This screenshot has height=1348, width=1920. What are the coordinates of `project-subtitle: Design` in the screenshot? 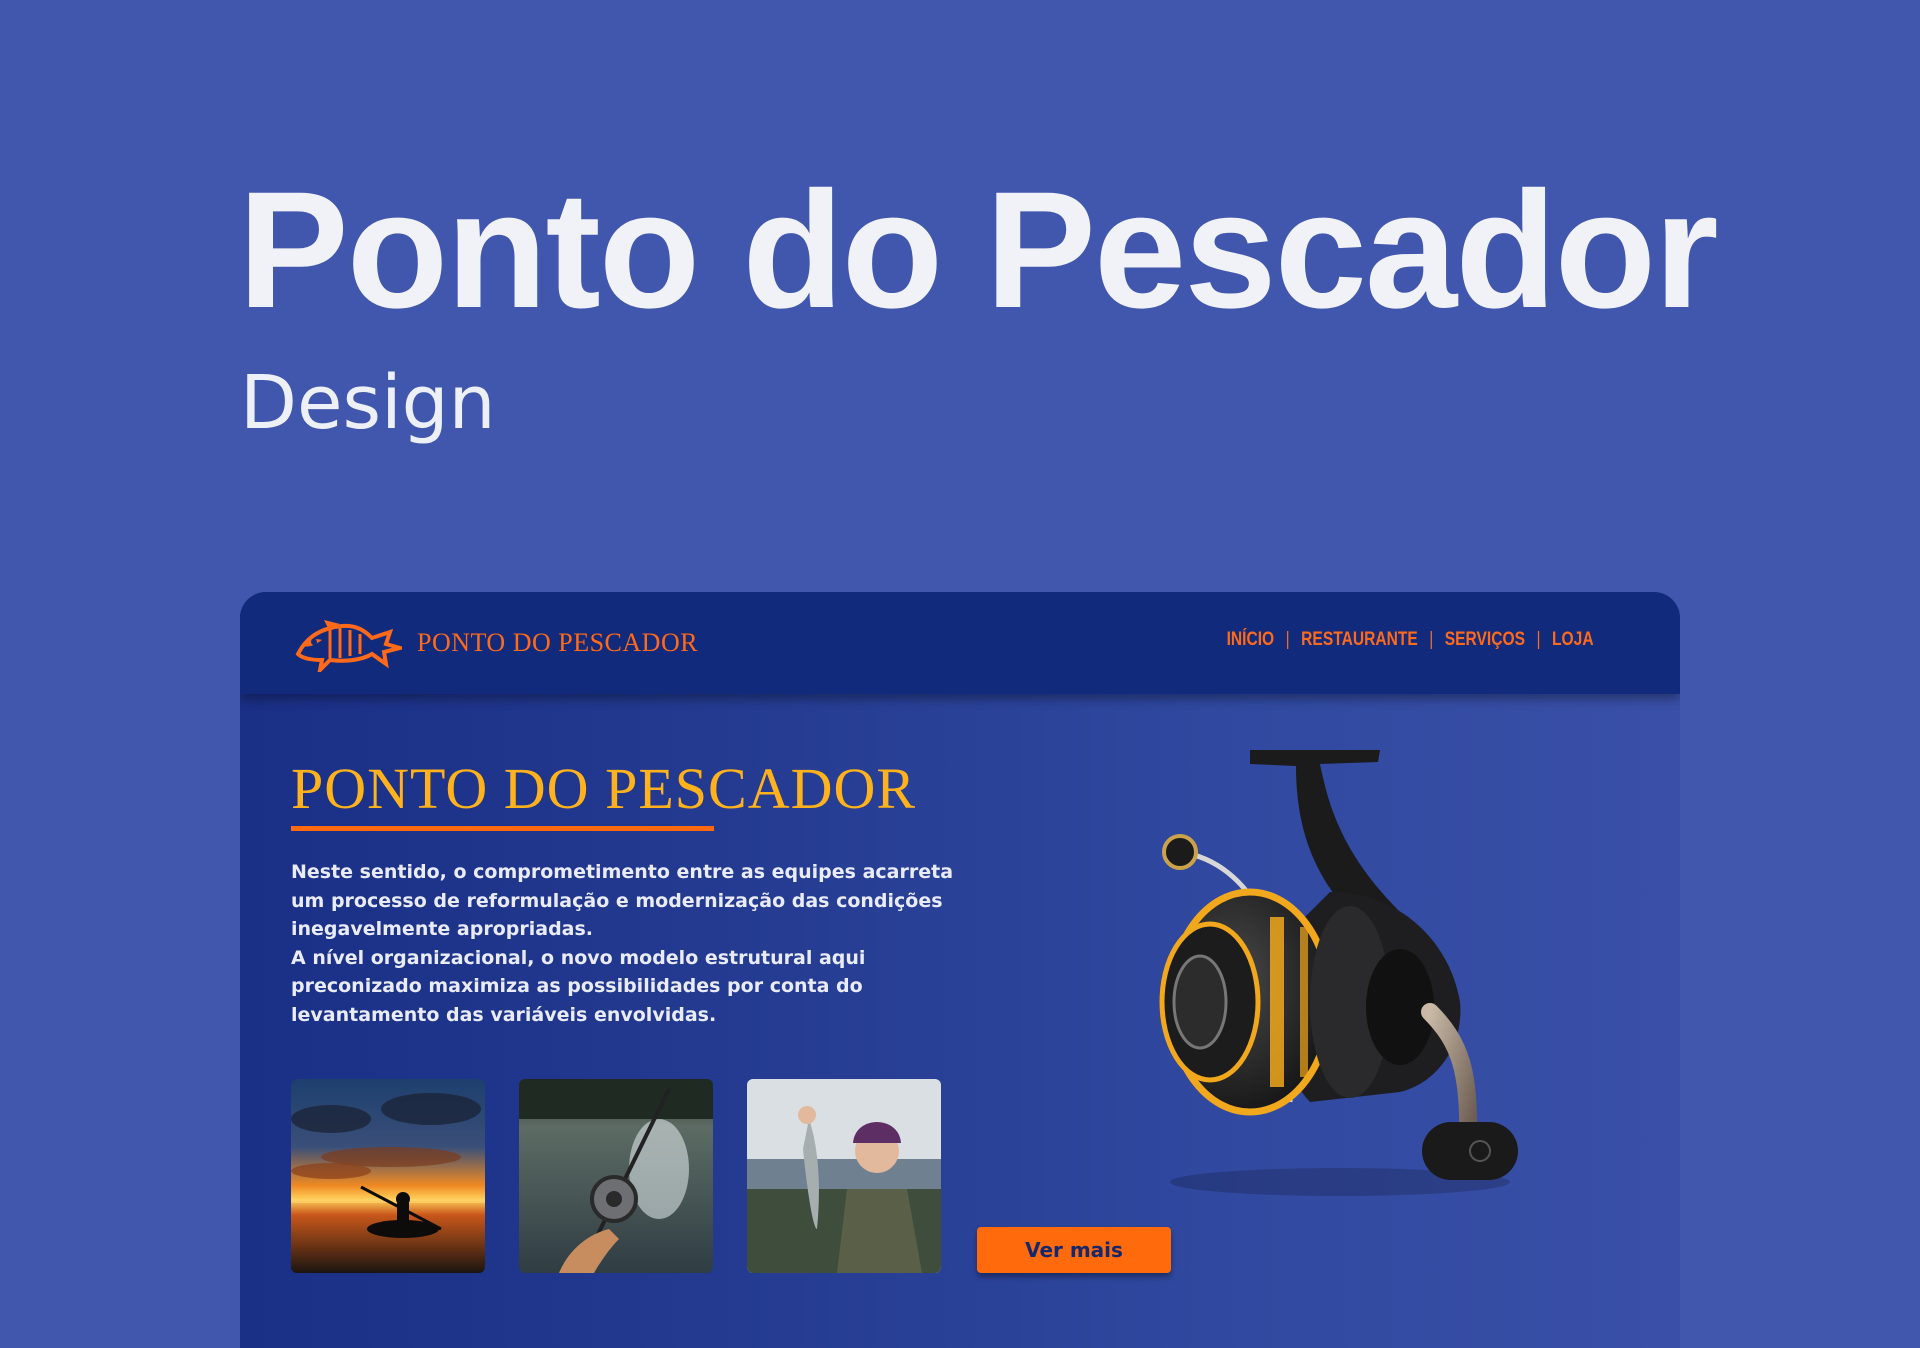 It's located at (368, 403).